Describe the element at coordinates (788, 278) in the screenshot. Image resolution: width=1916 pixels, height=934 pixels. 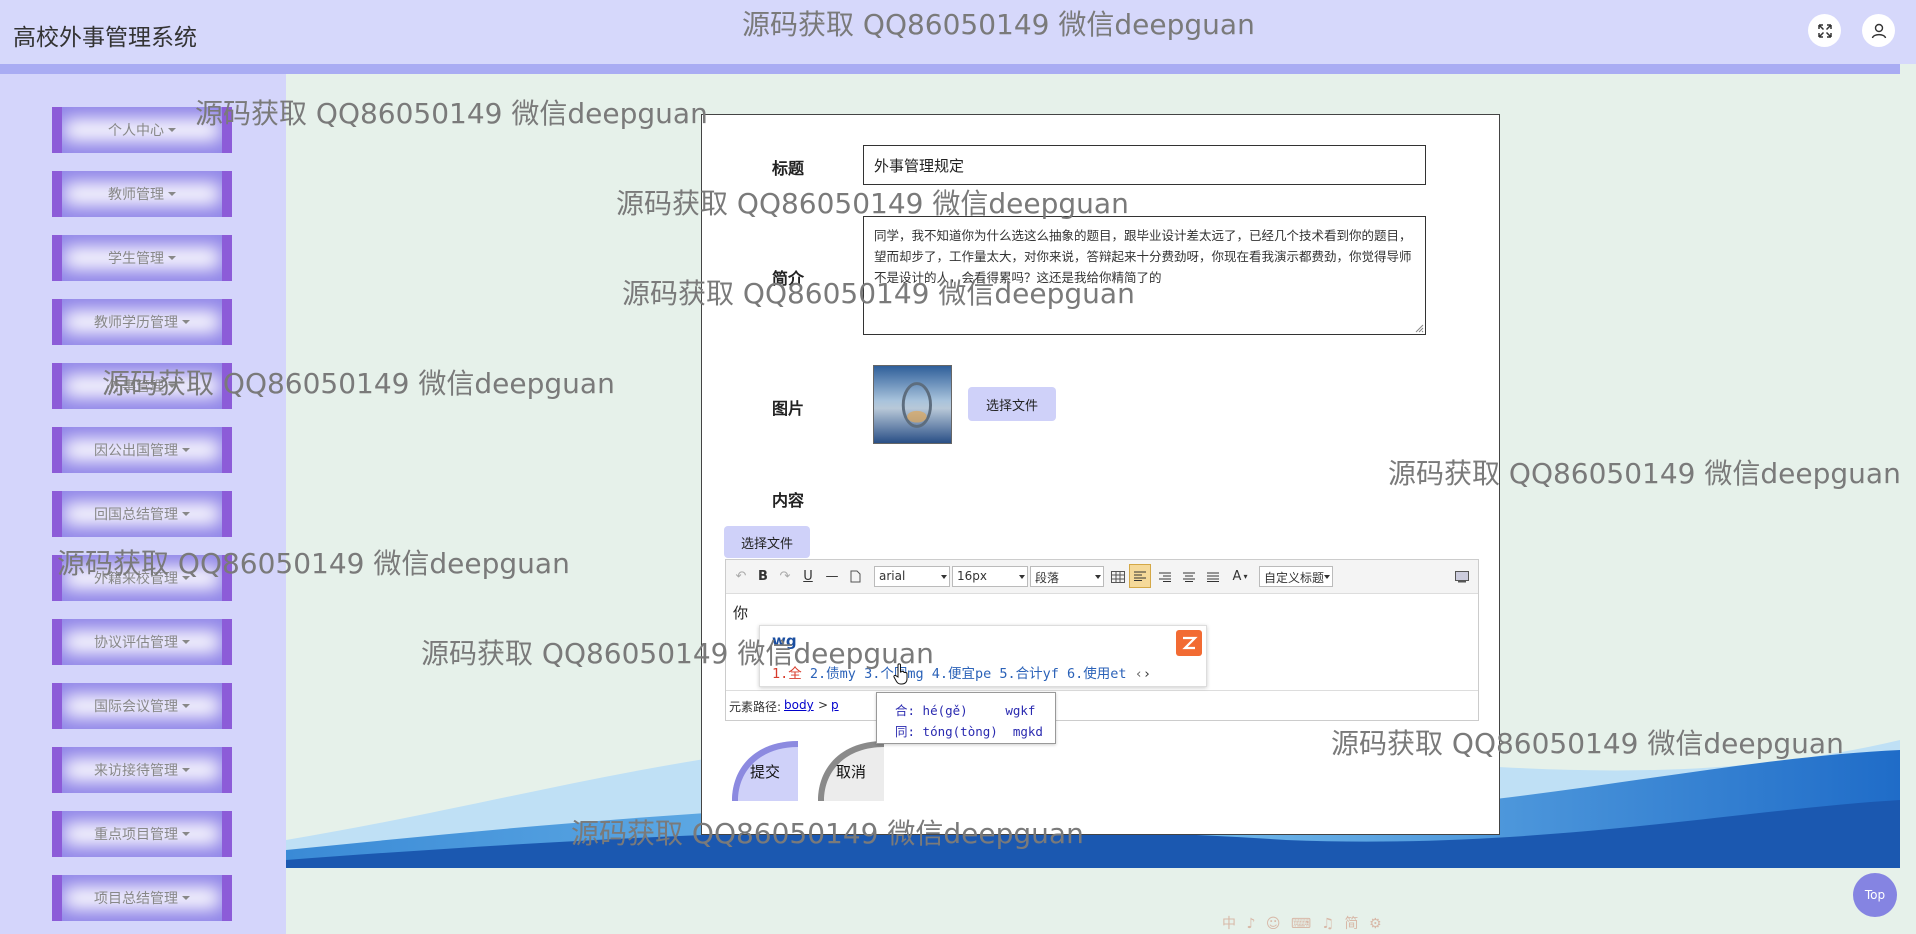
I see `intro-label: 简介` at that location.